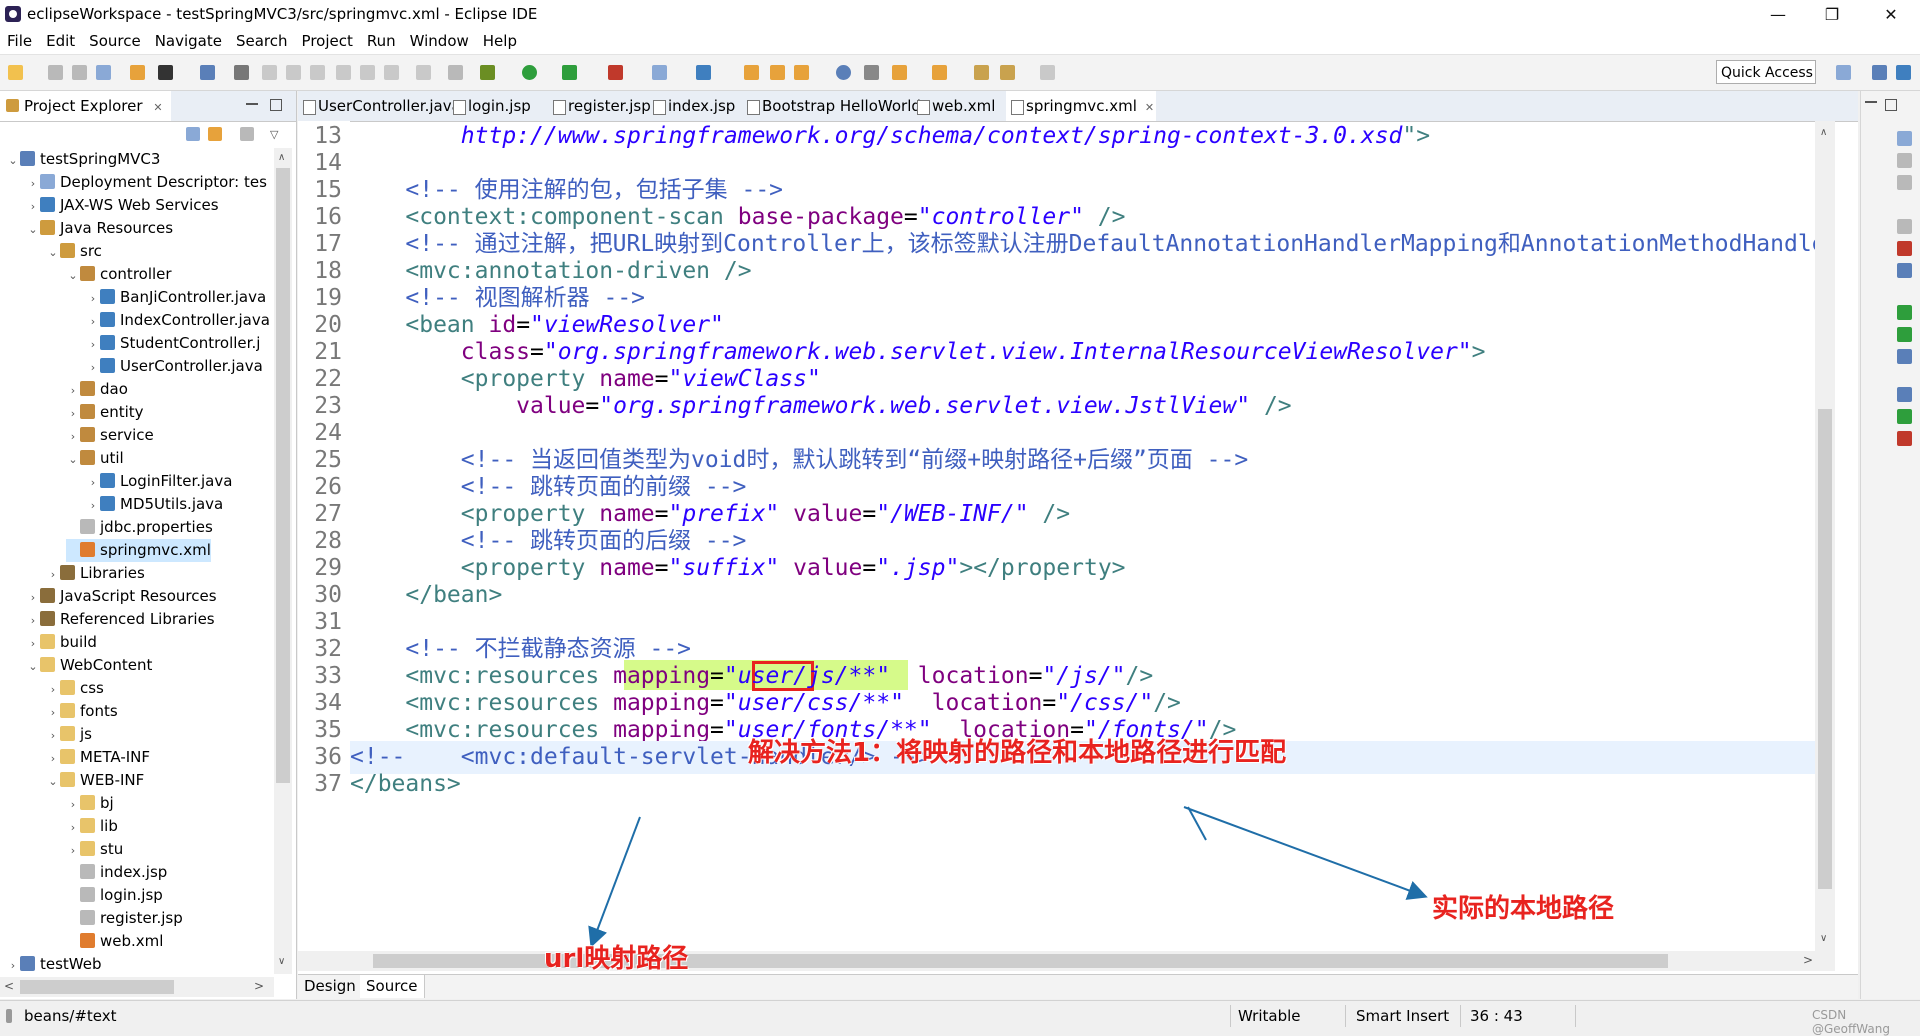 The image size is (1920, 1036). What do you see at coordinates (121, 596) in the screenshot?
I see `tree-item-javascript-resources: › JavaScript Resources` at bounding box center [121, 596].